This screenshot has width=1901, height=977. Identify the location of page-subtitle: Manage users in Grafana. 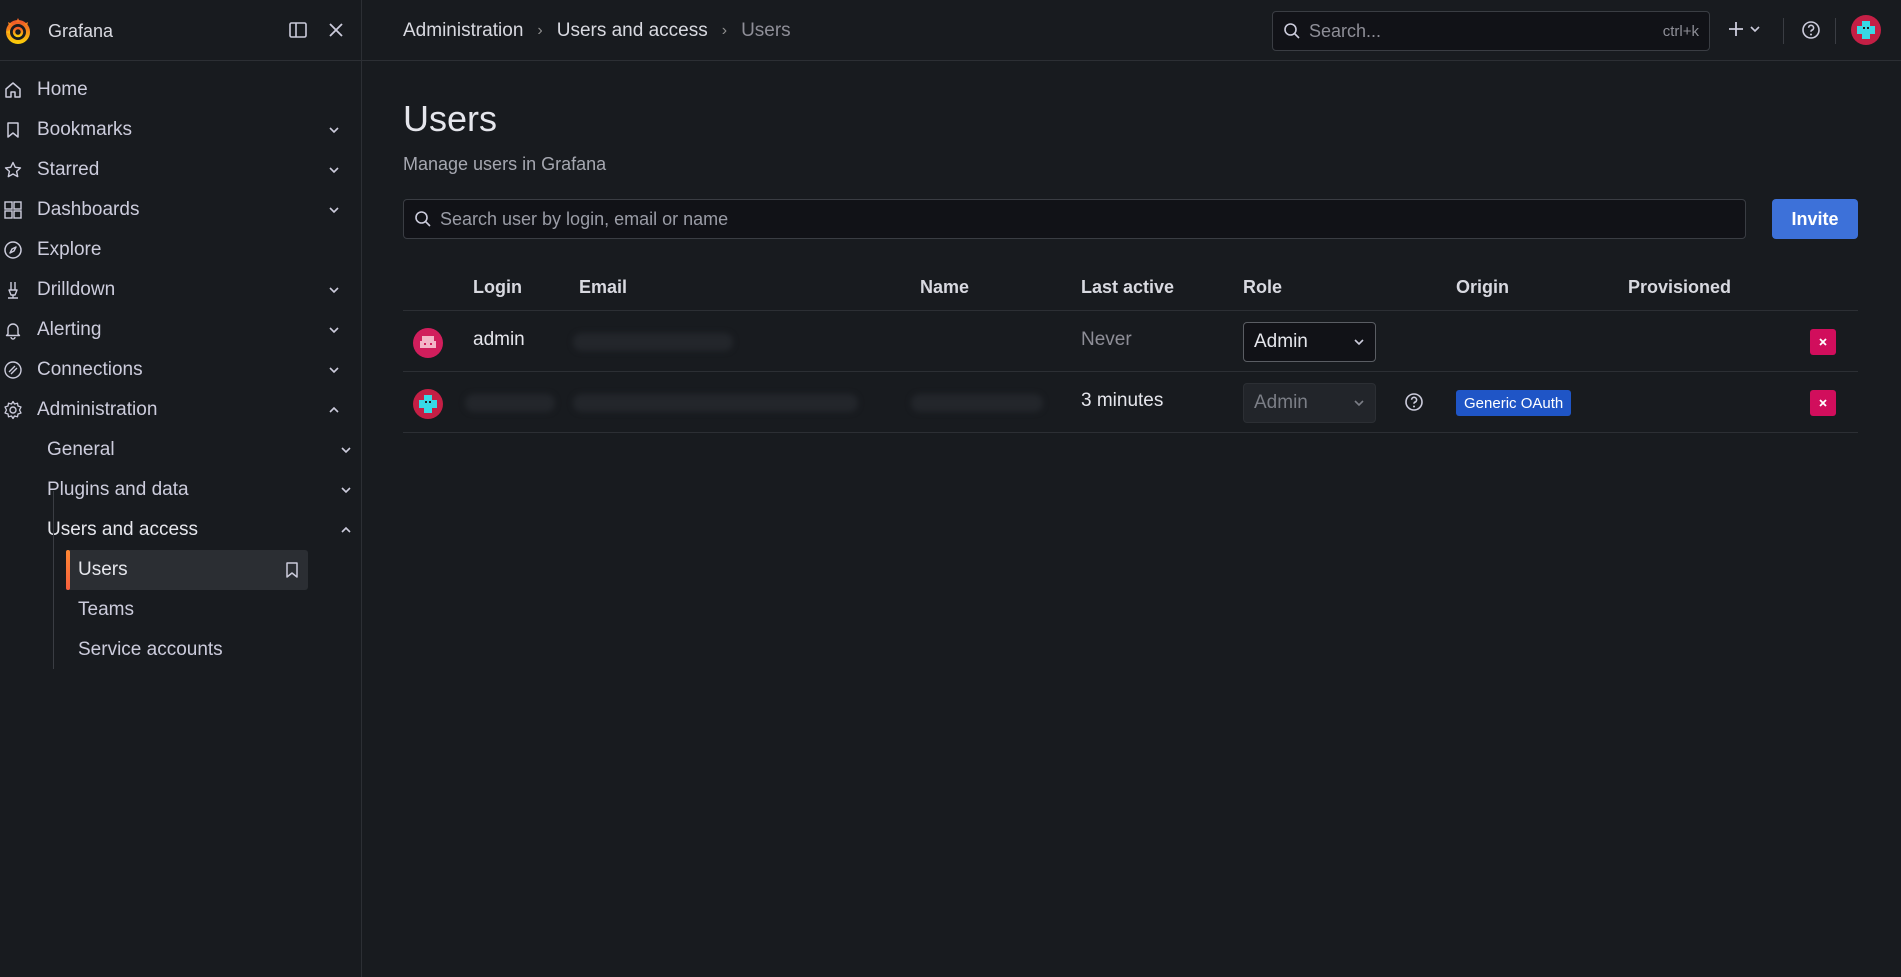
(505, 164).